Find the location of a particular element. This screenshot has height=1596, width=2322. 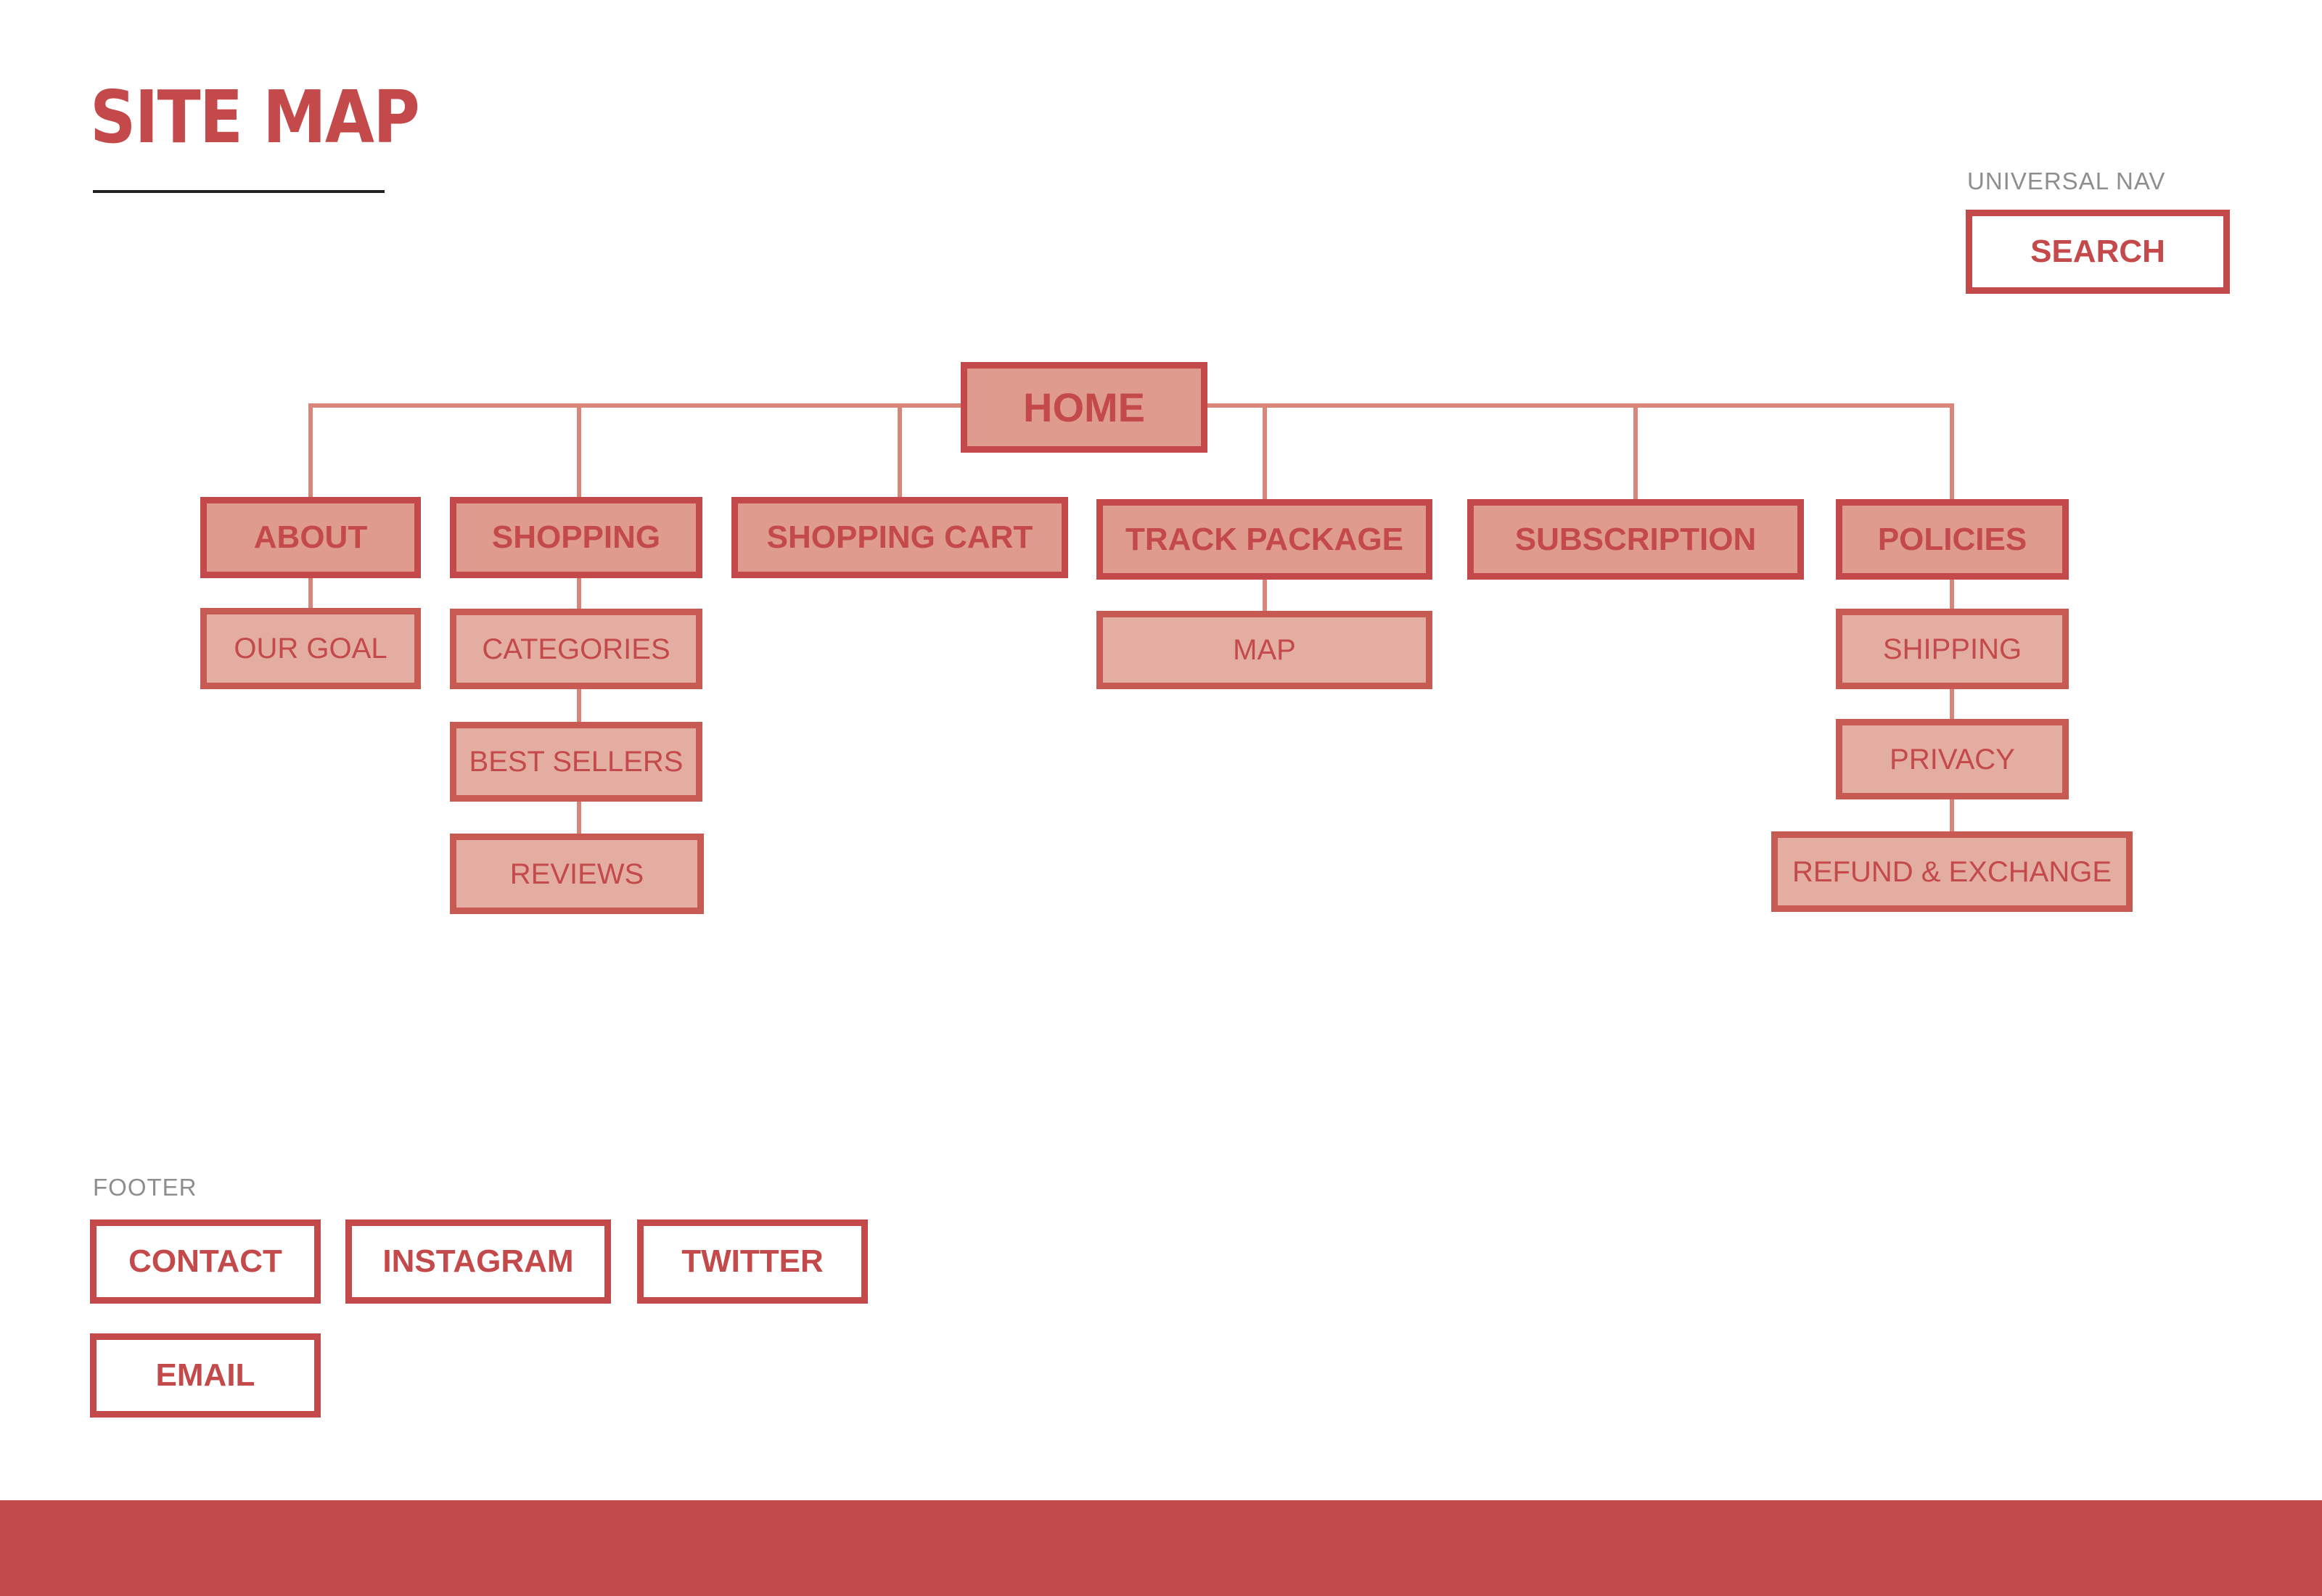

connector-about is located at coordinates (310, 452).